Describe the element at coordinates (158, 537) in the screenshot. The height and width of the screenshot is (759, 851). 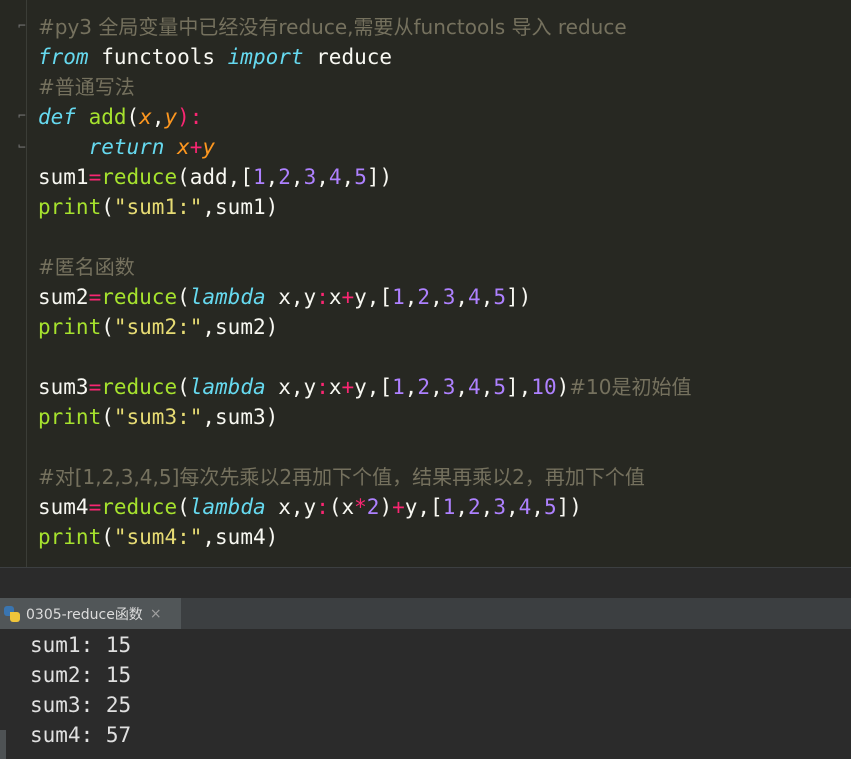
I see `code-line-18: print("sum4:",sum4)` at that location.